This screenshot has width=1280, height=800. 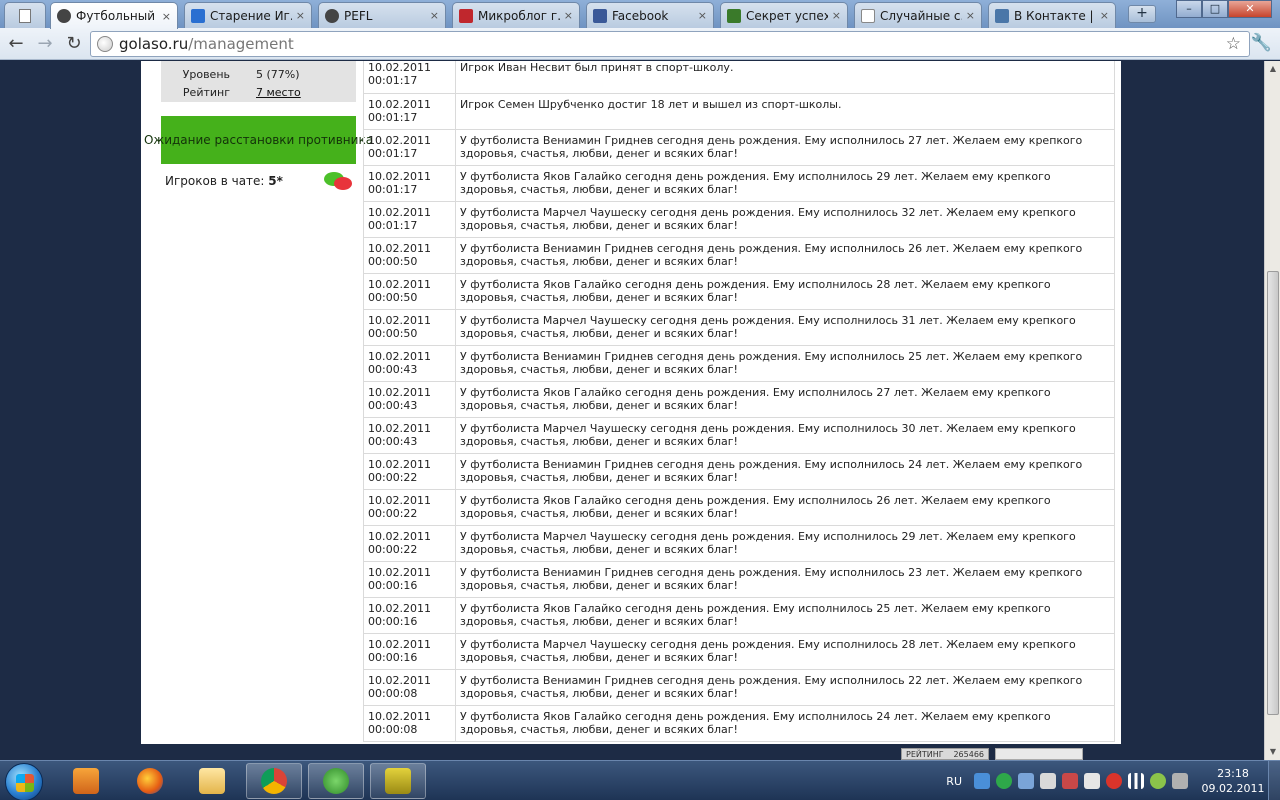 I want to click on rating-row: Рейтинг 7 место, so click(x=258, y=92).